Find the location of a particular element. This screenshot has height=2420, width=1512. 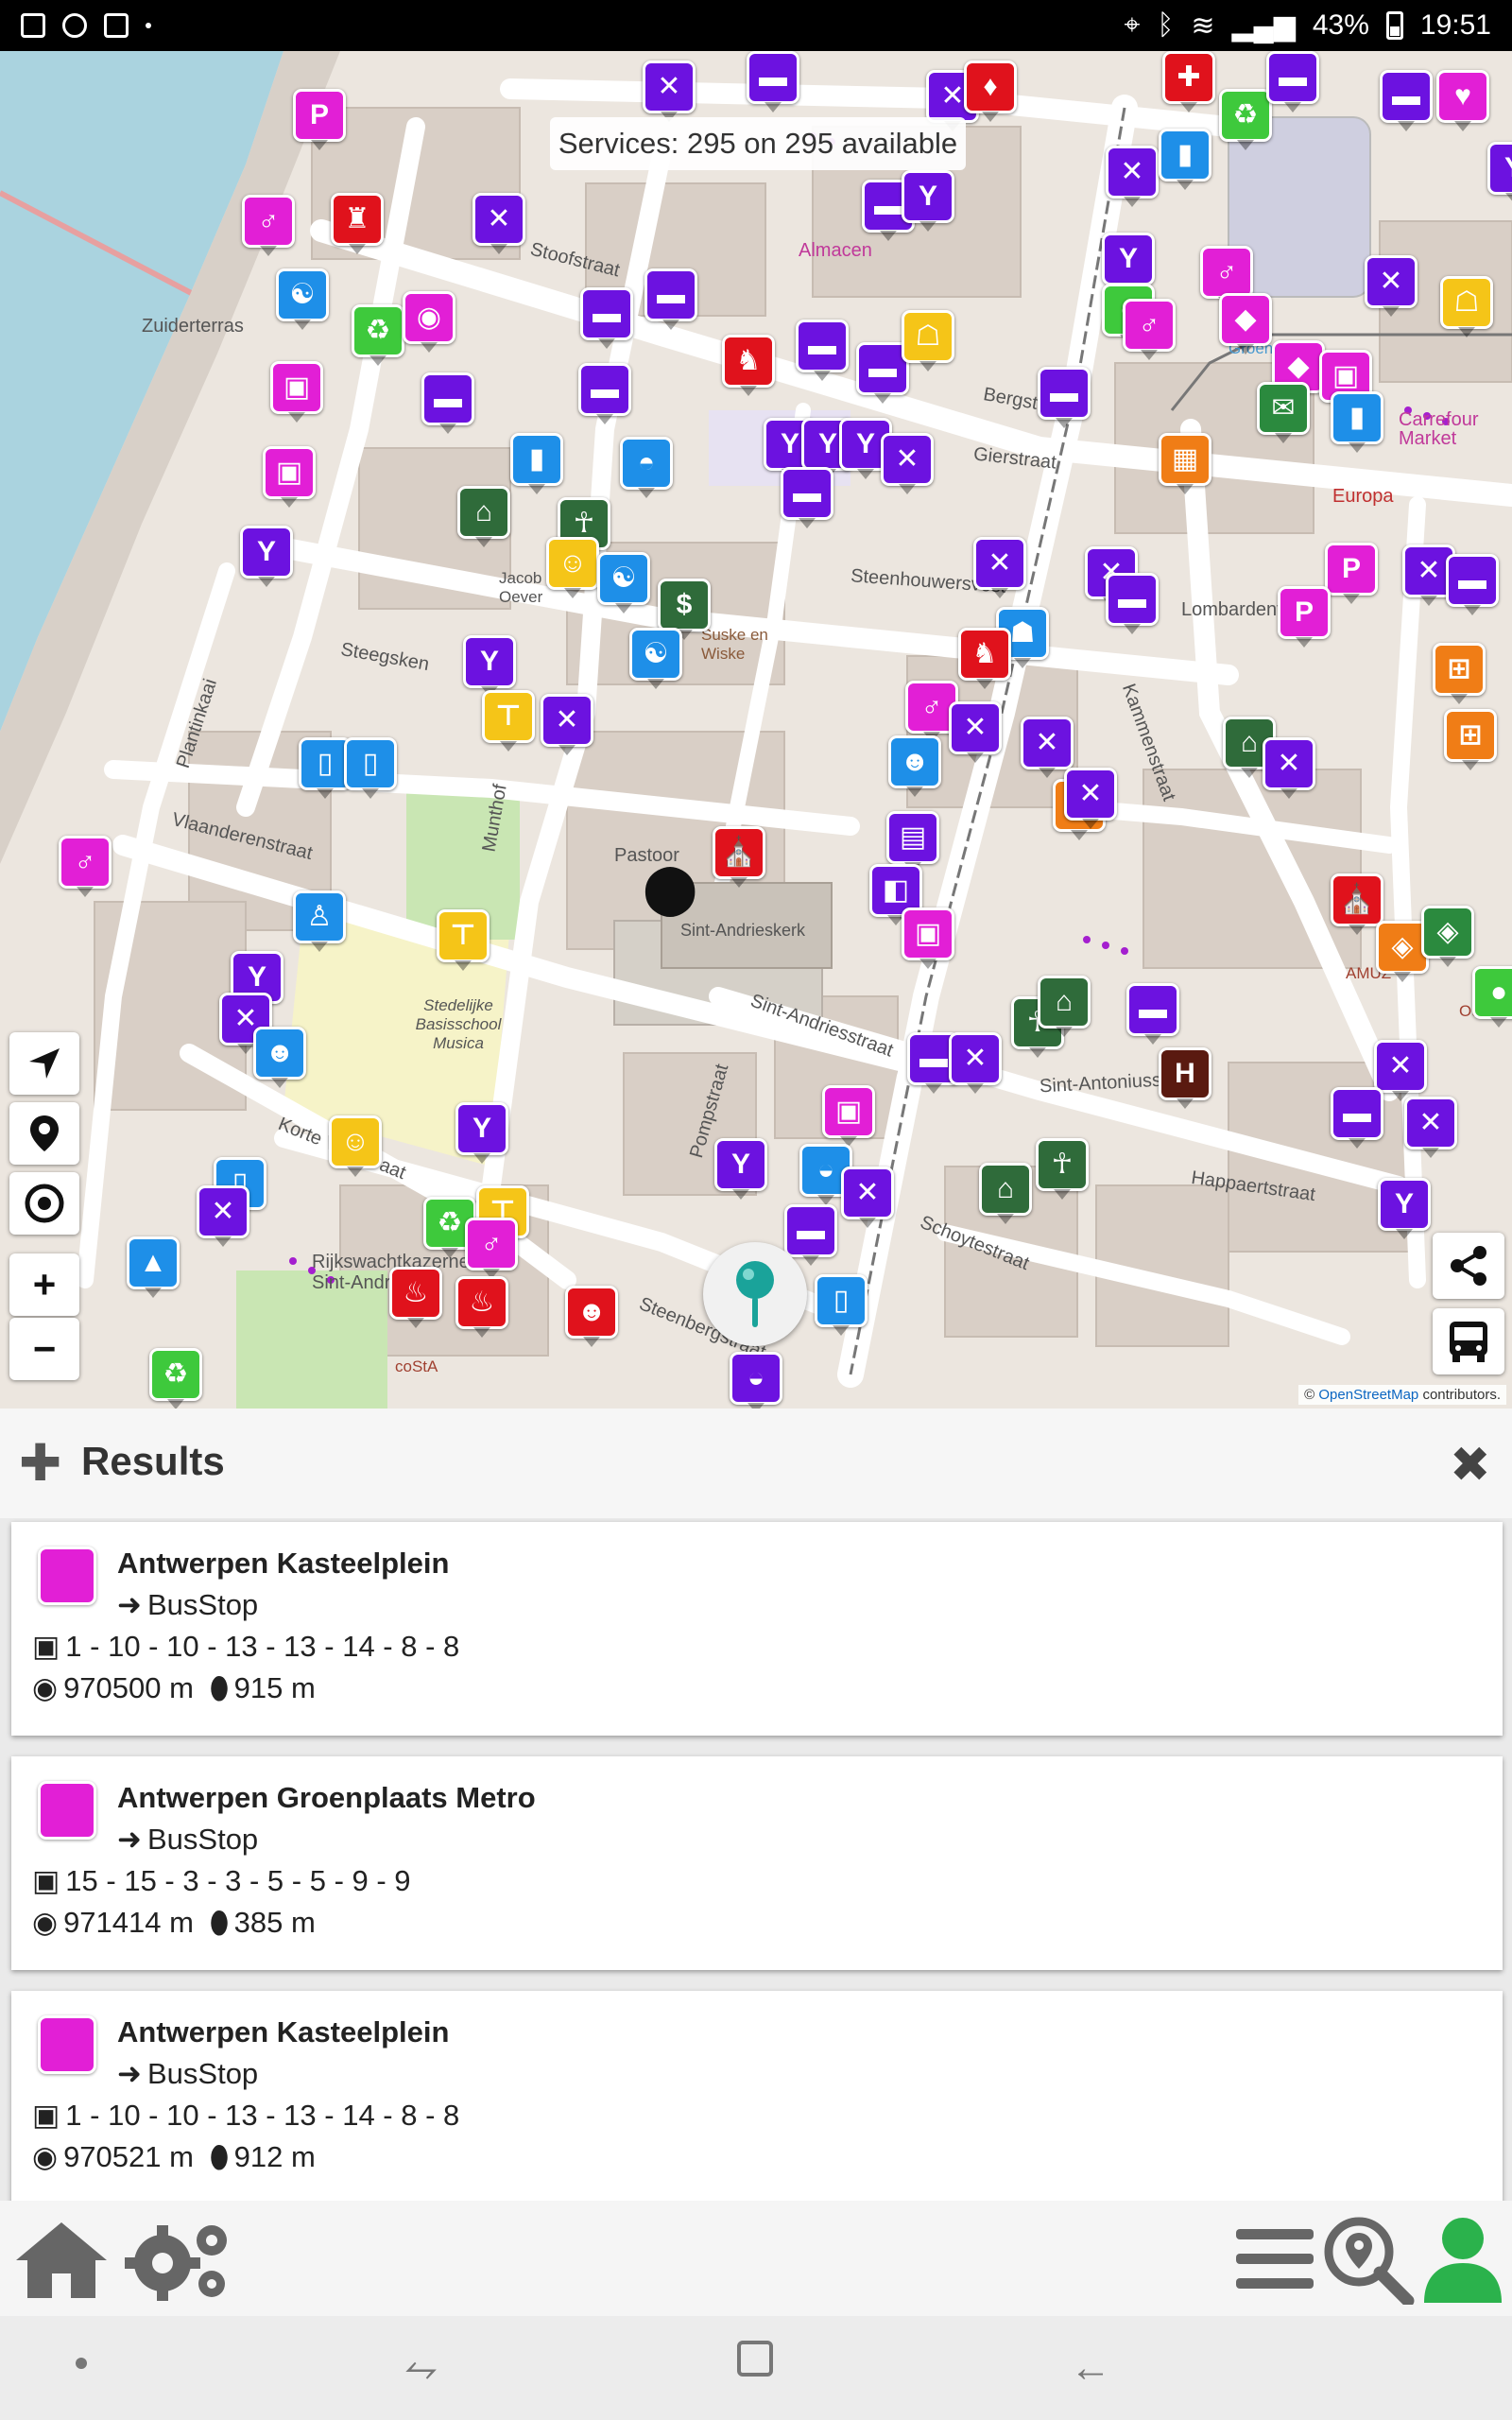

theatre-poi-icon: ☻ is located at coordinates (591, 1317).